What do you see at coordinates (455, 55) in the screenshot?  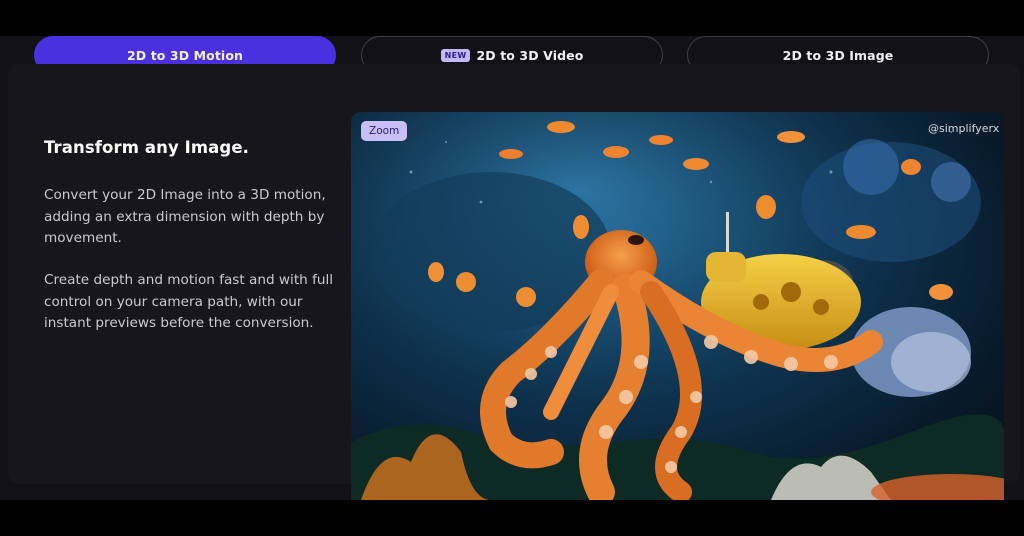 I see `new-badge: NEW` at bounding box center [455, 55].